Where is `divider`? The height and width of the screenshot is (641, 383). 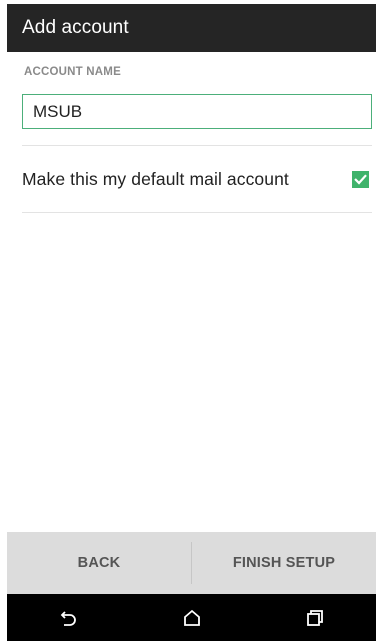 divider is located at coordinates (197, 212).